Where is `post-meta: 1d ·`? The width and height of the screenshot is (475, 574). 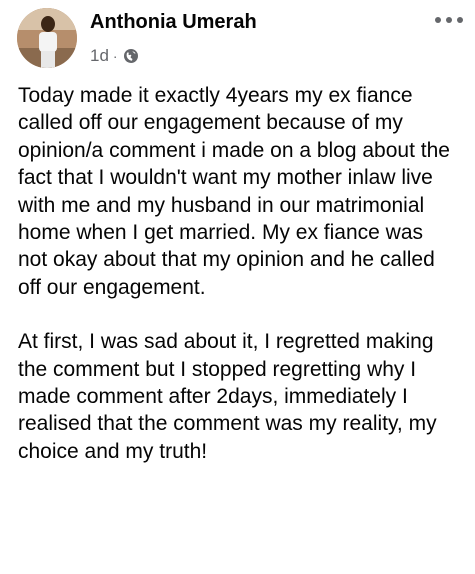 post-meta: 1d · is located at coordinates (114, 56).